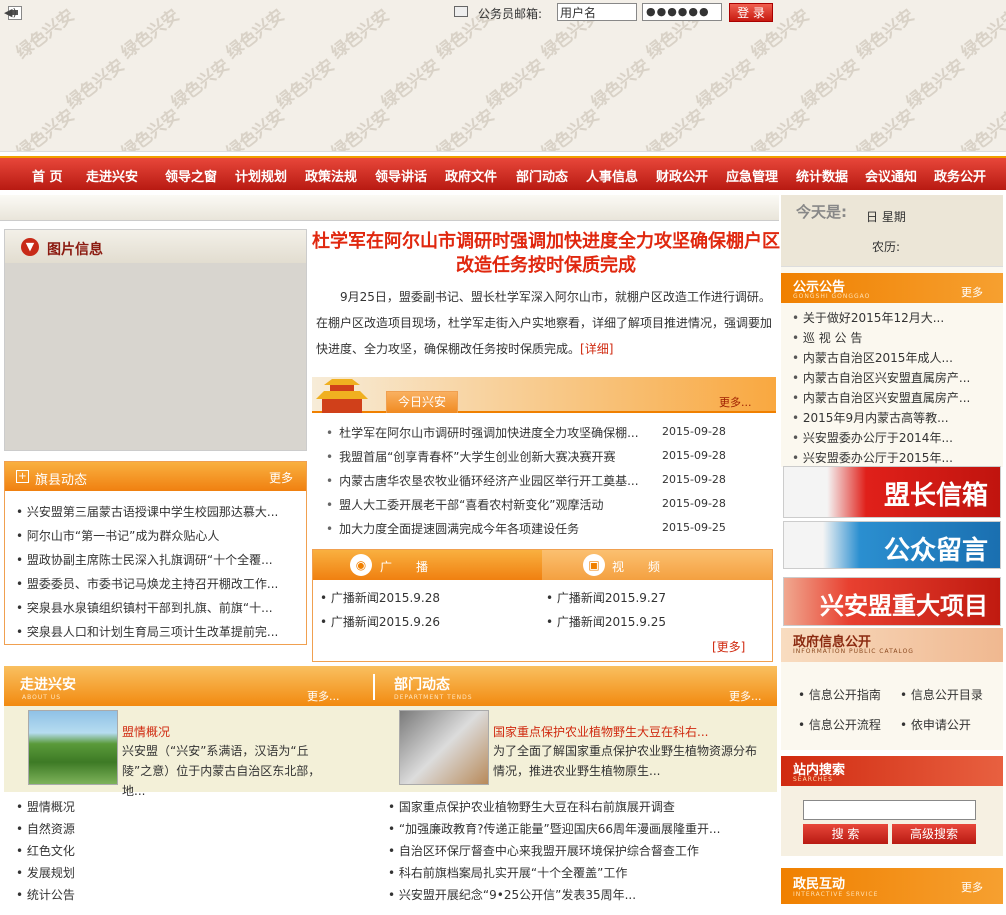  I want to click on nav-item: 领导之窗, so click(191, 175).